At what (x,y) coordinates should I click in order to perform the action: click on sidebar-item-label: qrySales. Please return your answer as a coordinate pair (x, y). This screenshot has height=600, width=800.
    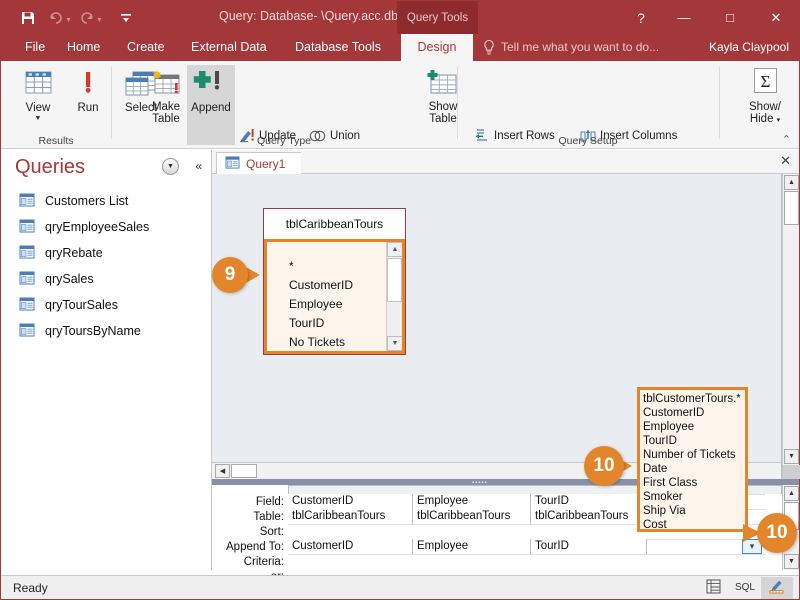
    Looking at the image, I should click on (69, 279).